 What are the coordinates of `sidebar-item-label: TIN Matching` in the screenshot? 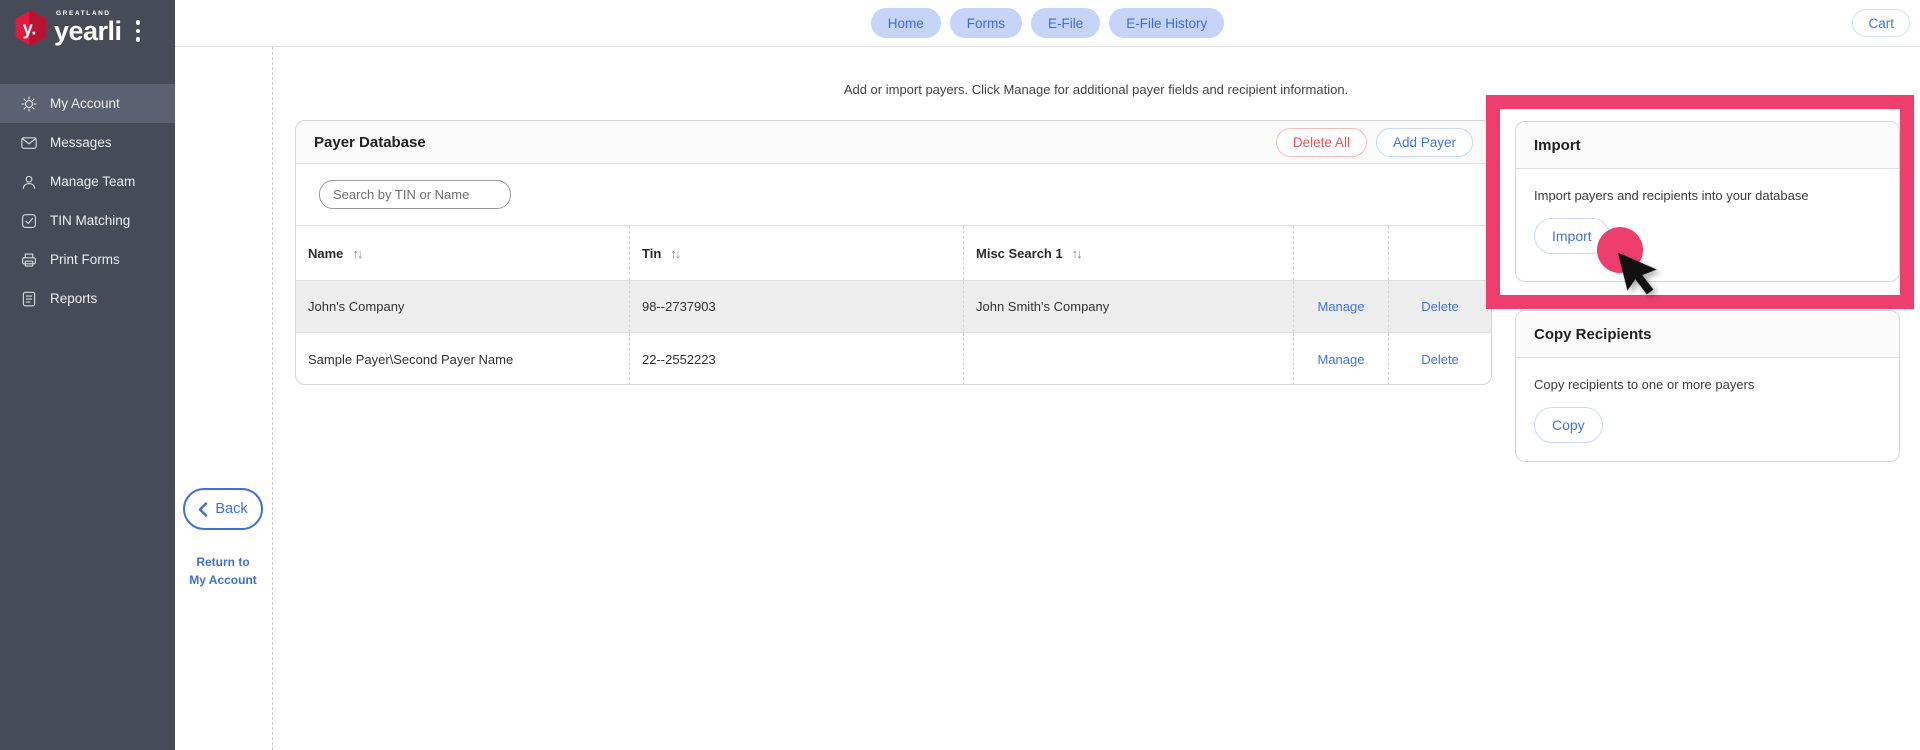 It's located at (90, 220).